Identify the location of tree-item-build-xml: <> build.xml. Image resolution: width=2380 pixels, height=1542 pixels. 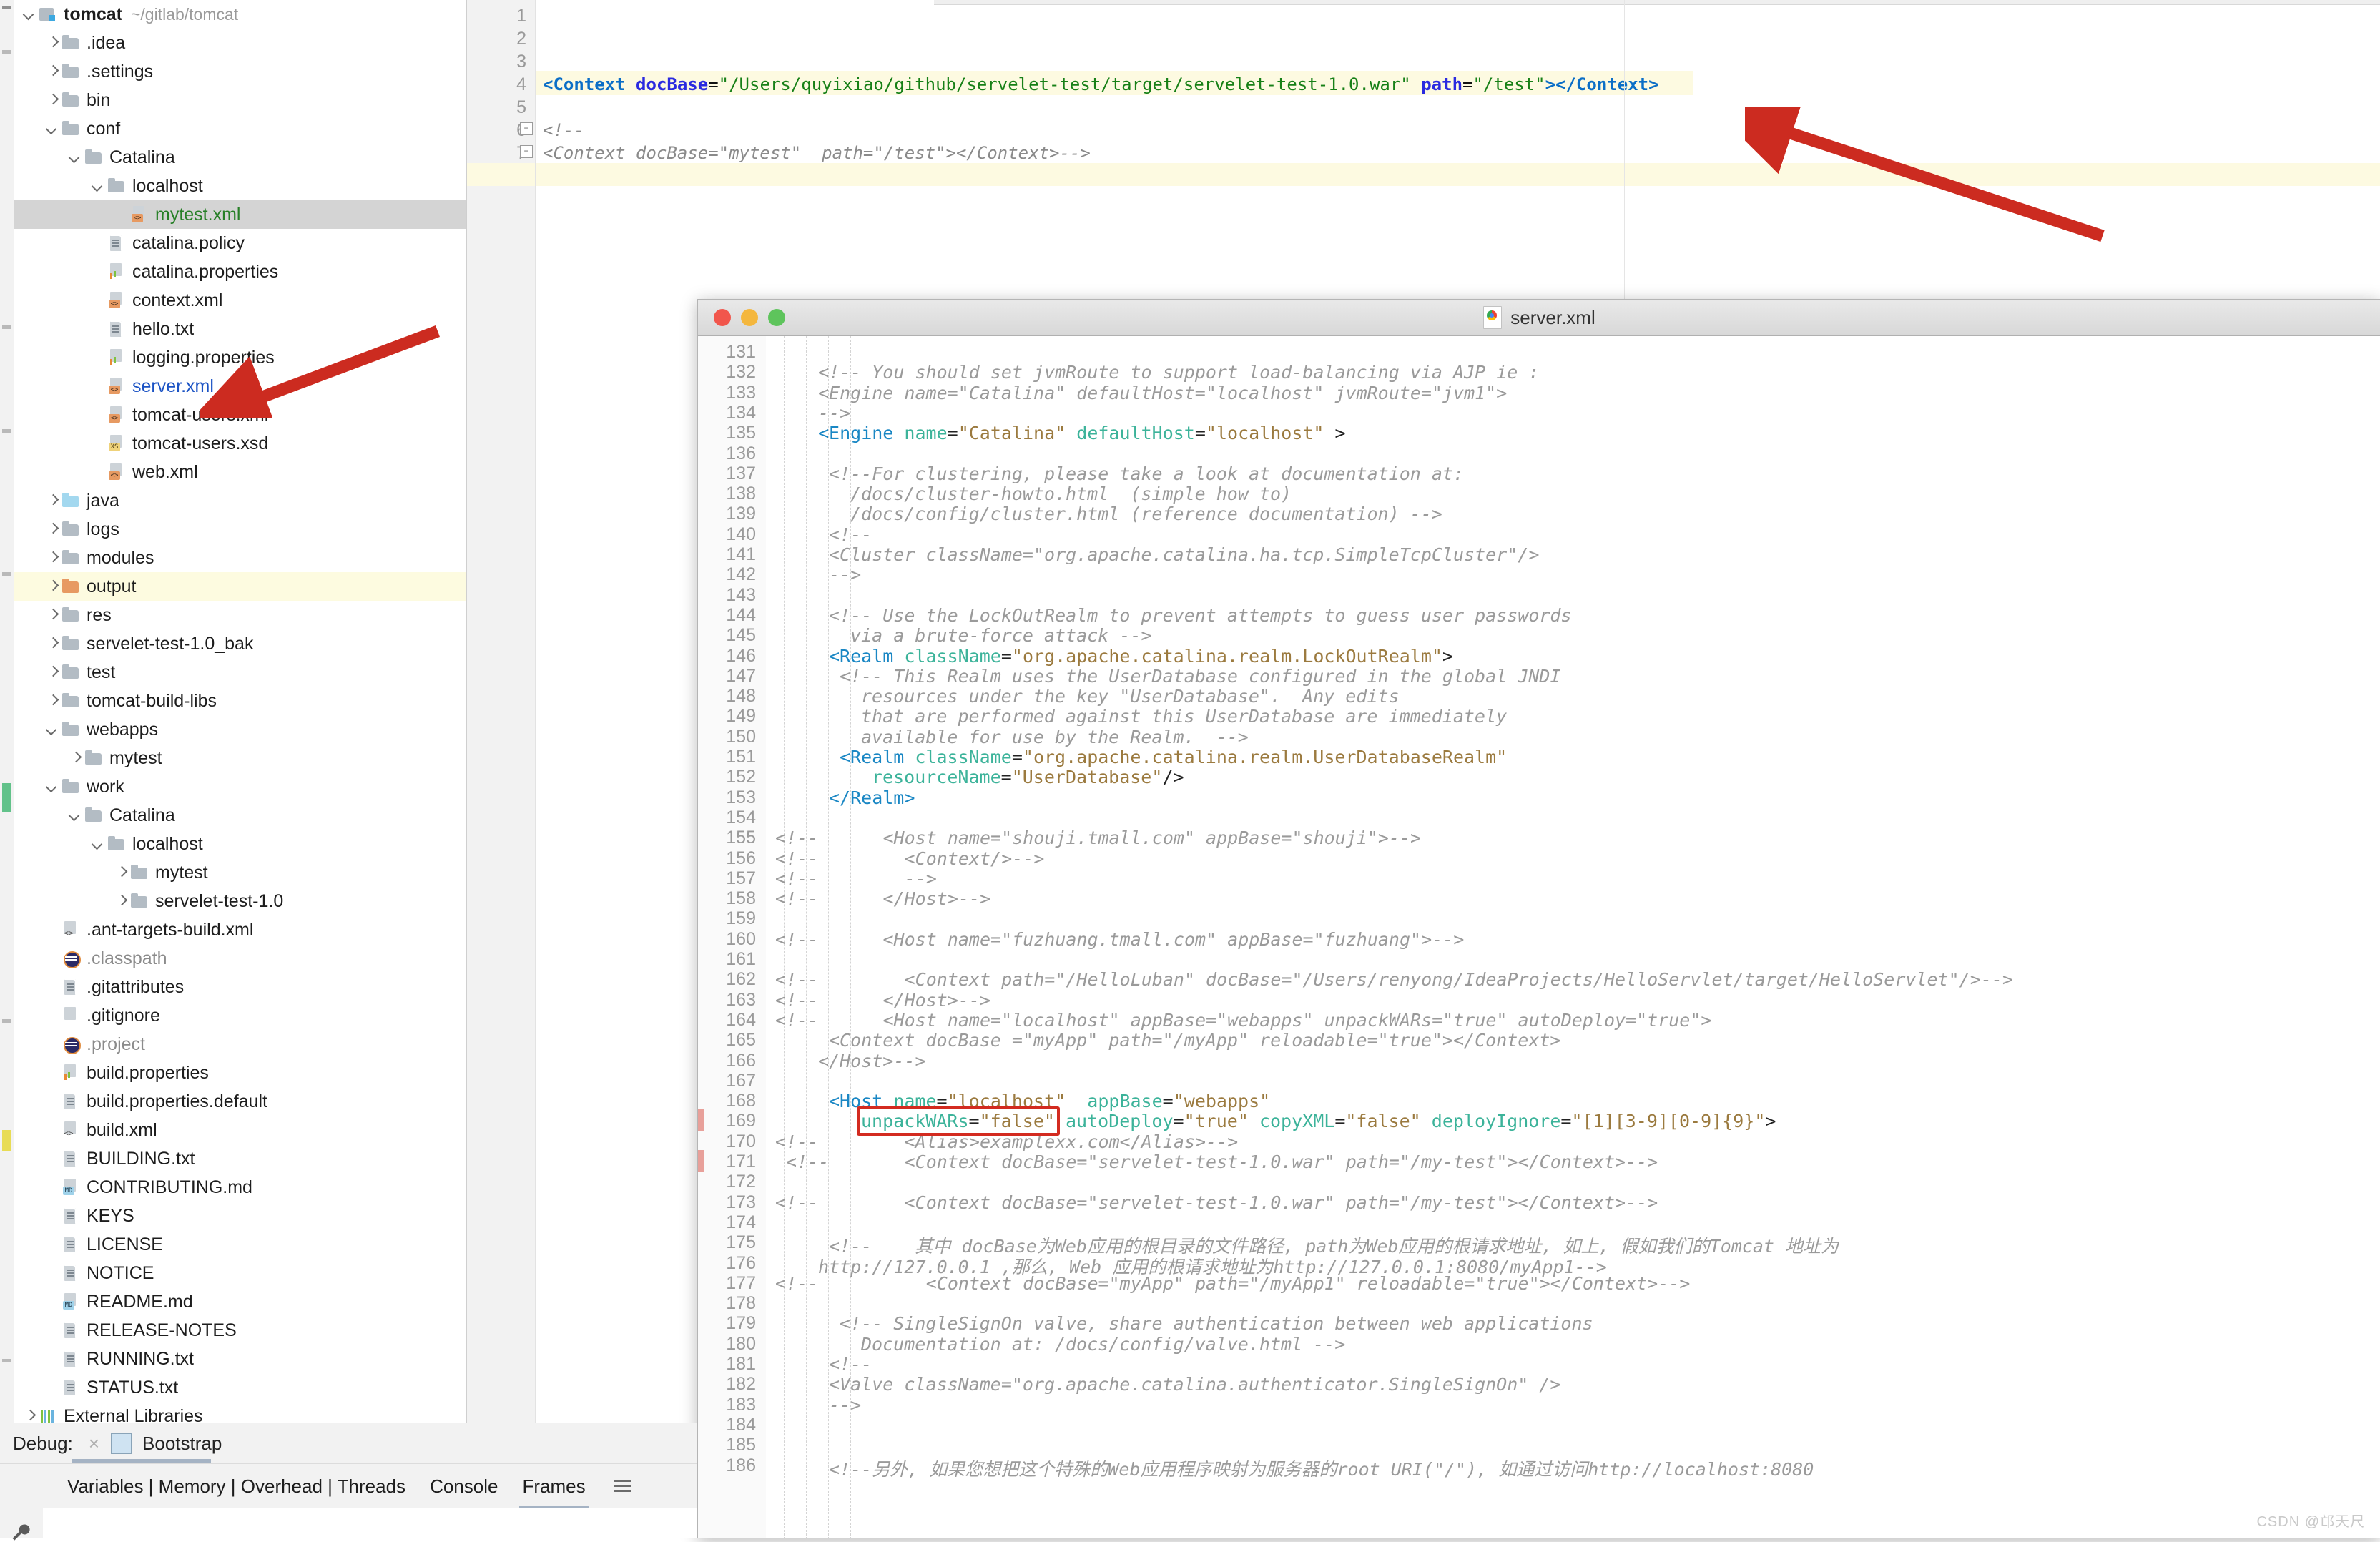
(240, 1130).